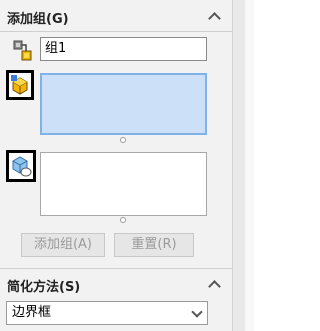 Image resolution: width=320 pixels, height=331 pixels. What do you see at coordinates (123, 49) in the screenshot?
I see `group-name-field: 组1` at bounding box center [123, 49].